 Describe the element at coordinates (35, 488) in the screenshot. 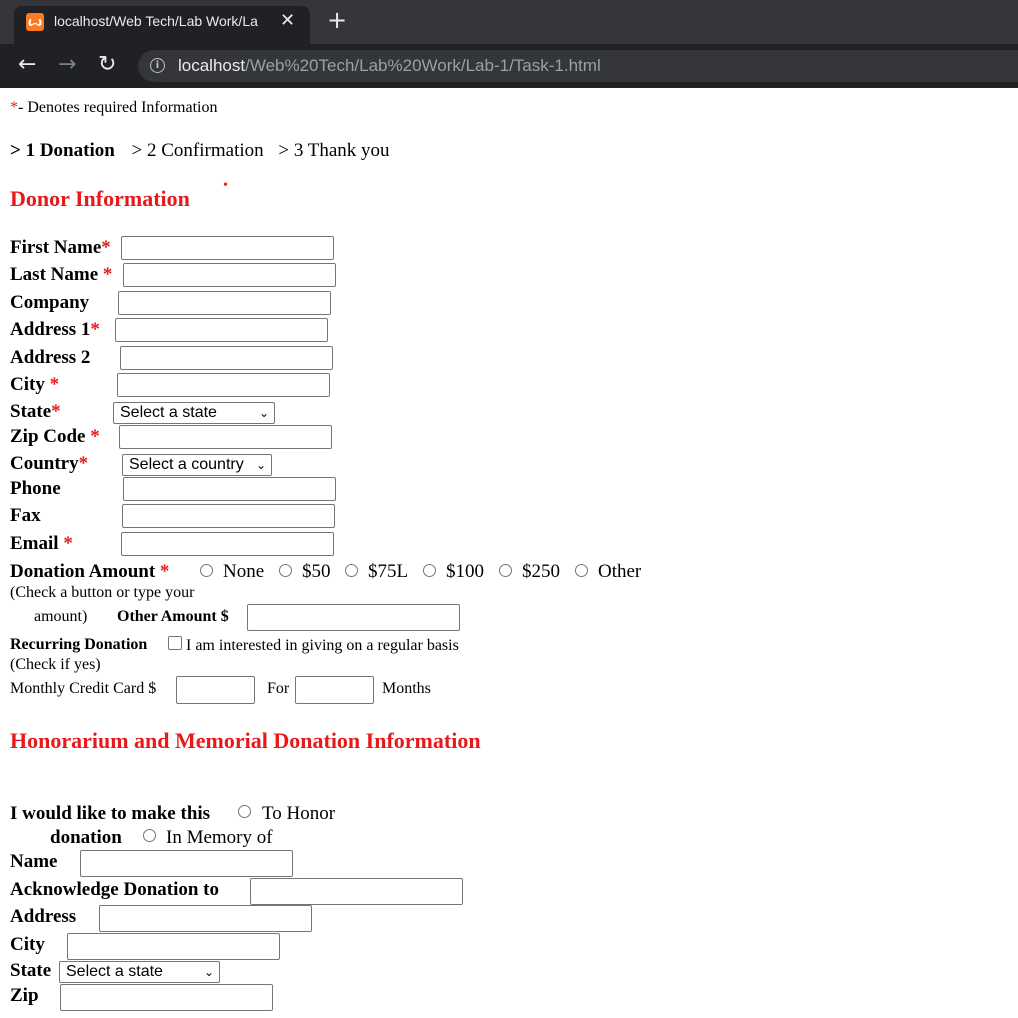

I see `phone-label: Phone` at that location.